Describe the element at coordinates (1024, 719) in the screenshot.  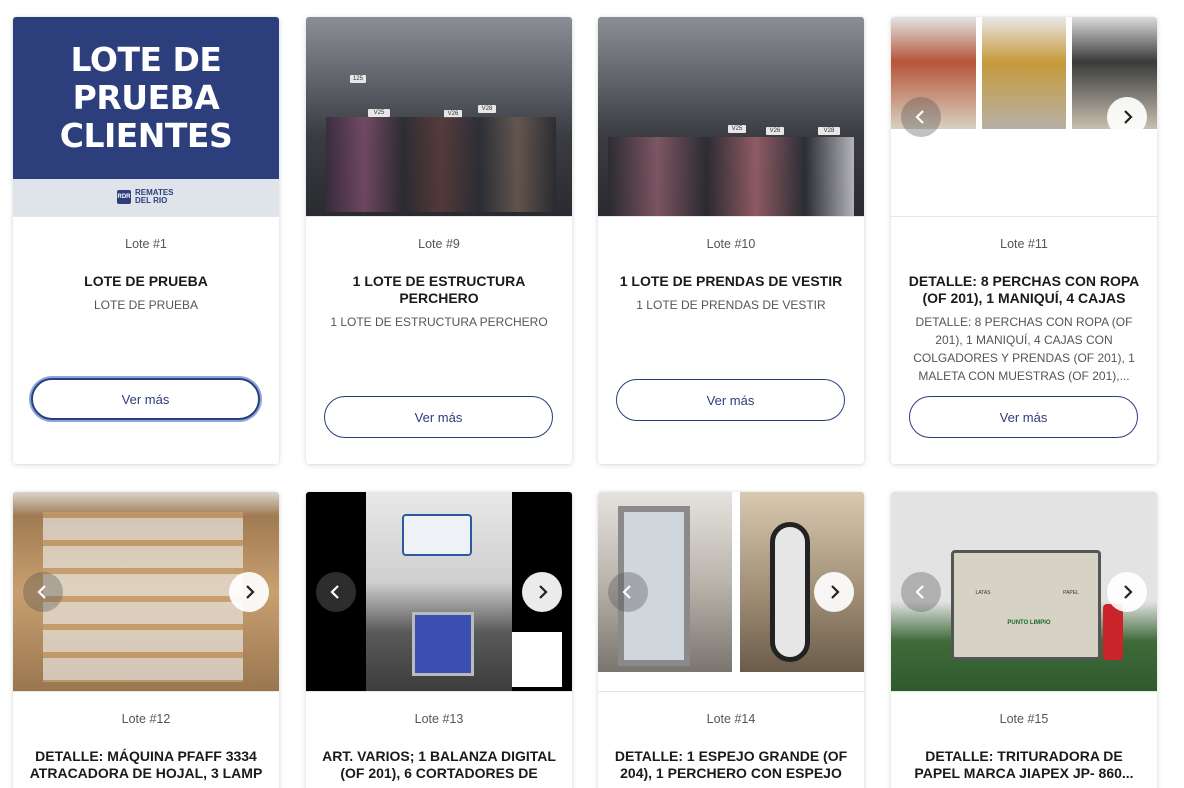
I see `lot-number: Lote #15` at that location.